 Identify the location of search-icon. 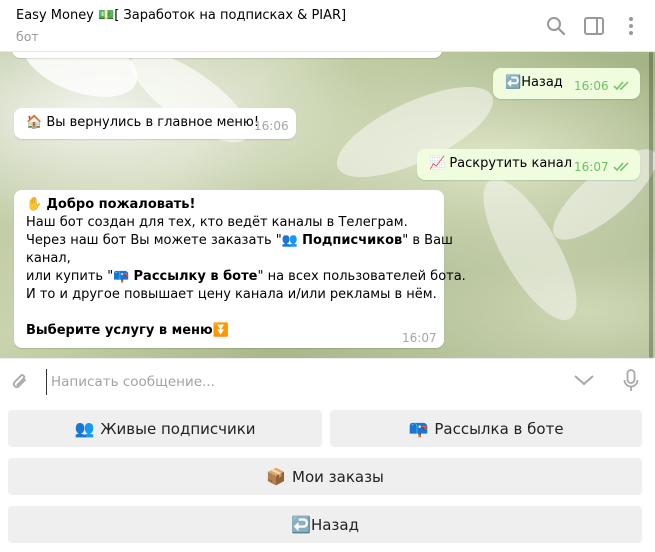
(556, 26).